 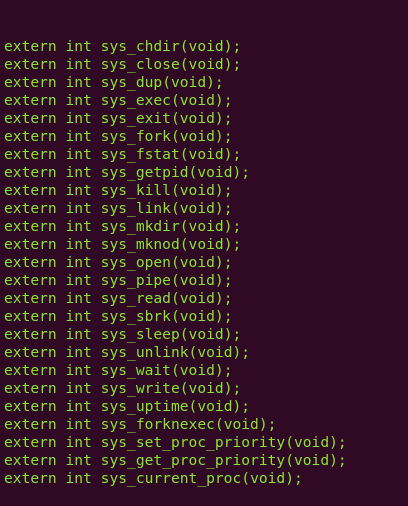 What do you see at coordinates (193, 460) in the screenshot?
I see `function-name: sys_get_proc_priority` at bounding box center [193, 460].